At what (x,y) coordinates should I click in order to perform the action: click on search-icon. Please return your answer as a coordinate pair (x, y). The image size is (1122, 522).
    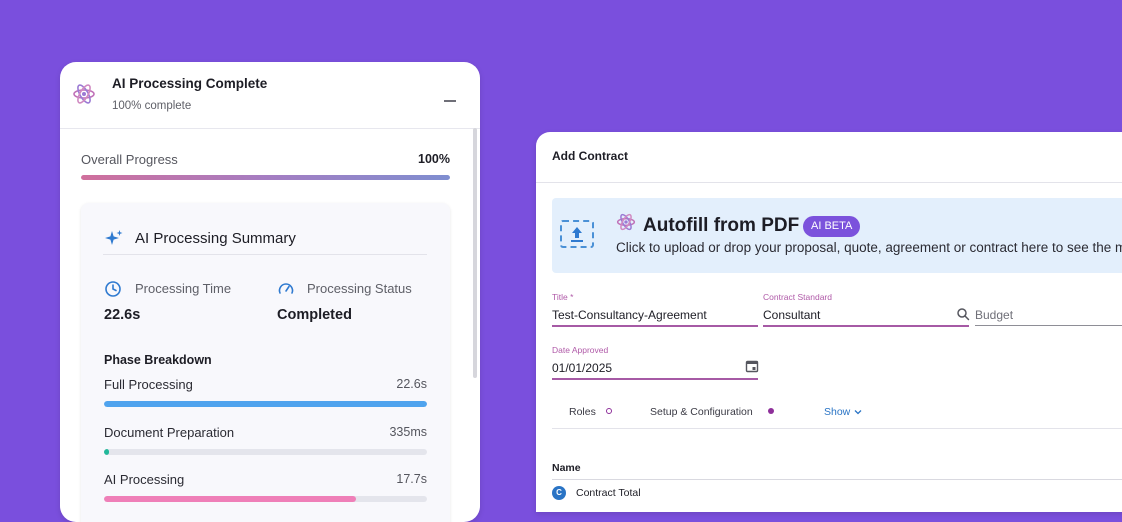
    Looking at the image, I should click on (963, 314).